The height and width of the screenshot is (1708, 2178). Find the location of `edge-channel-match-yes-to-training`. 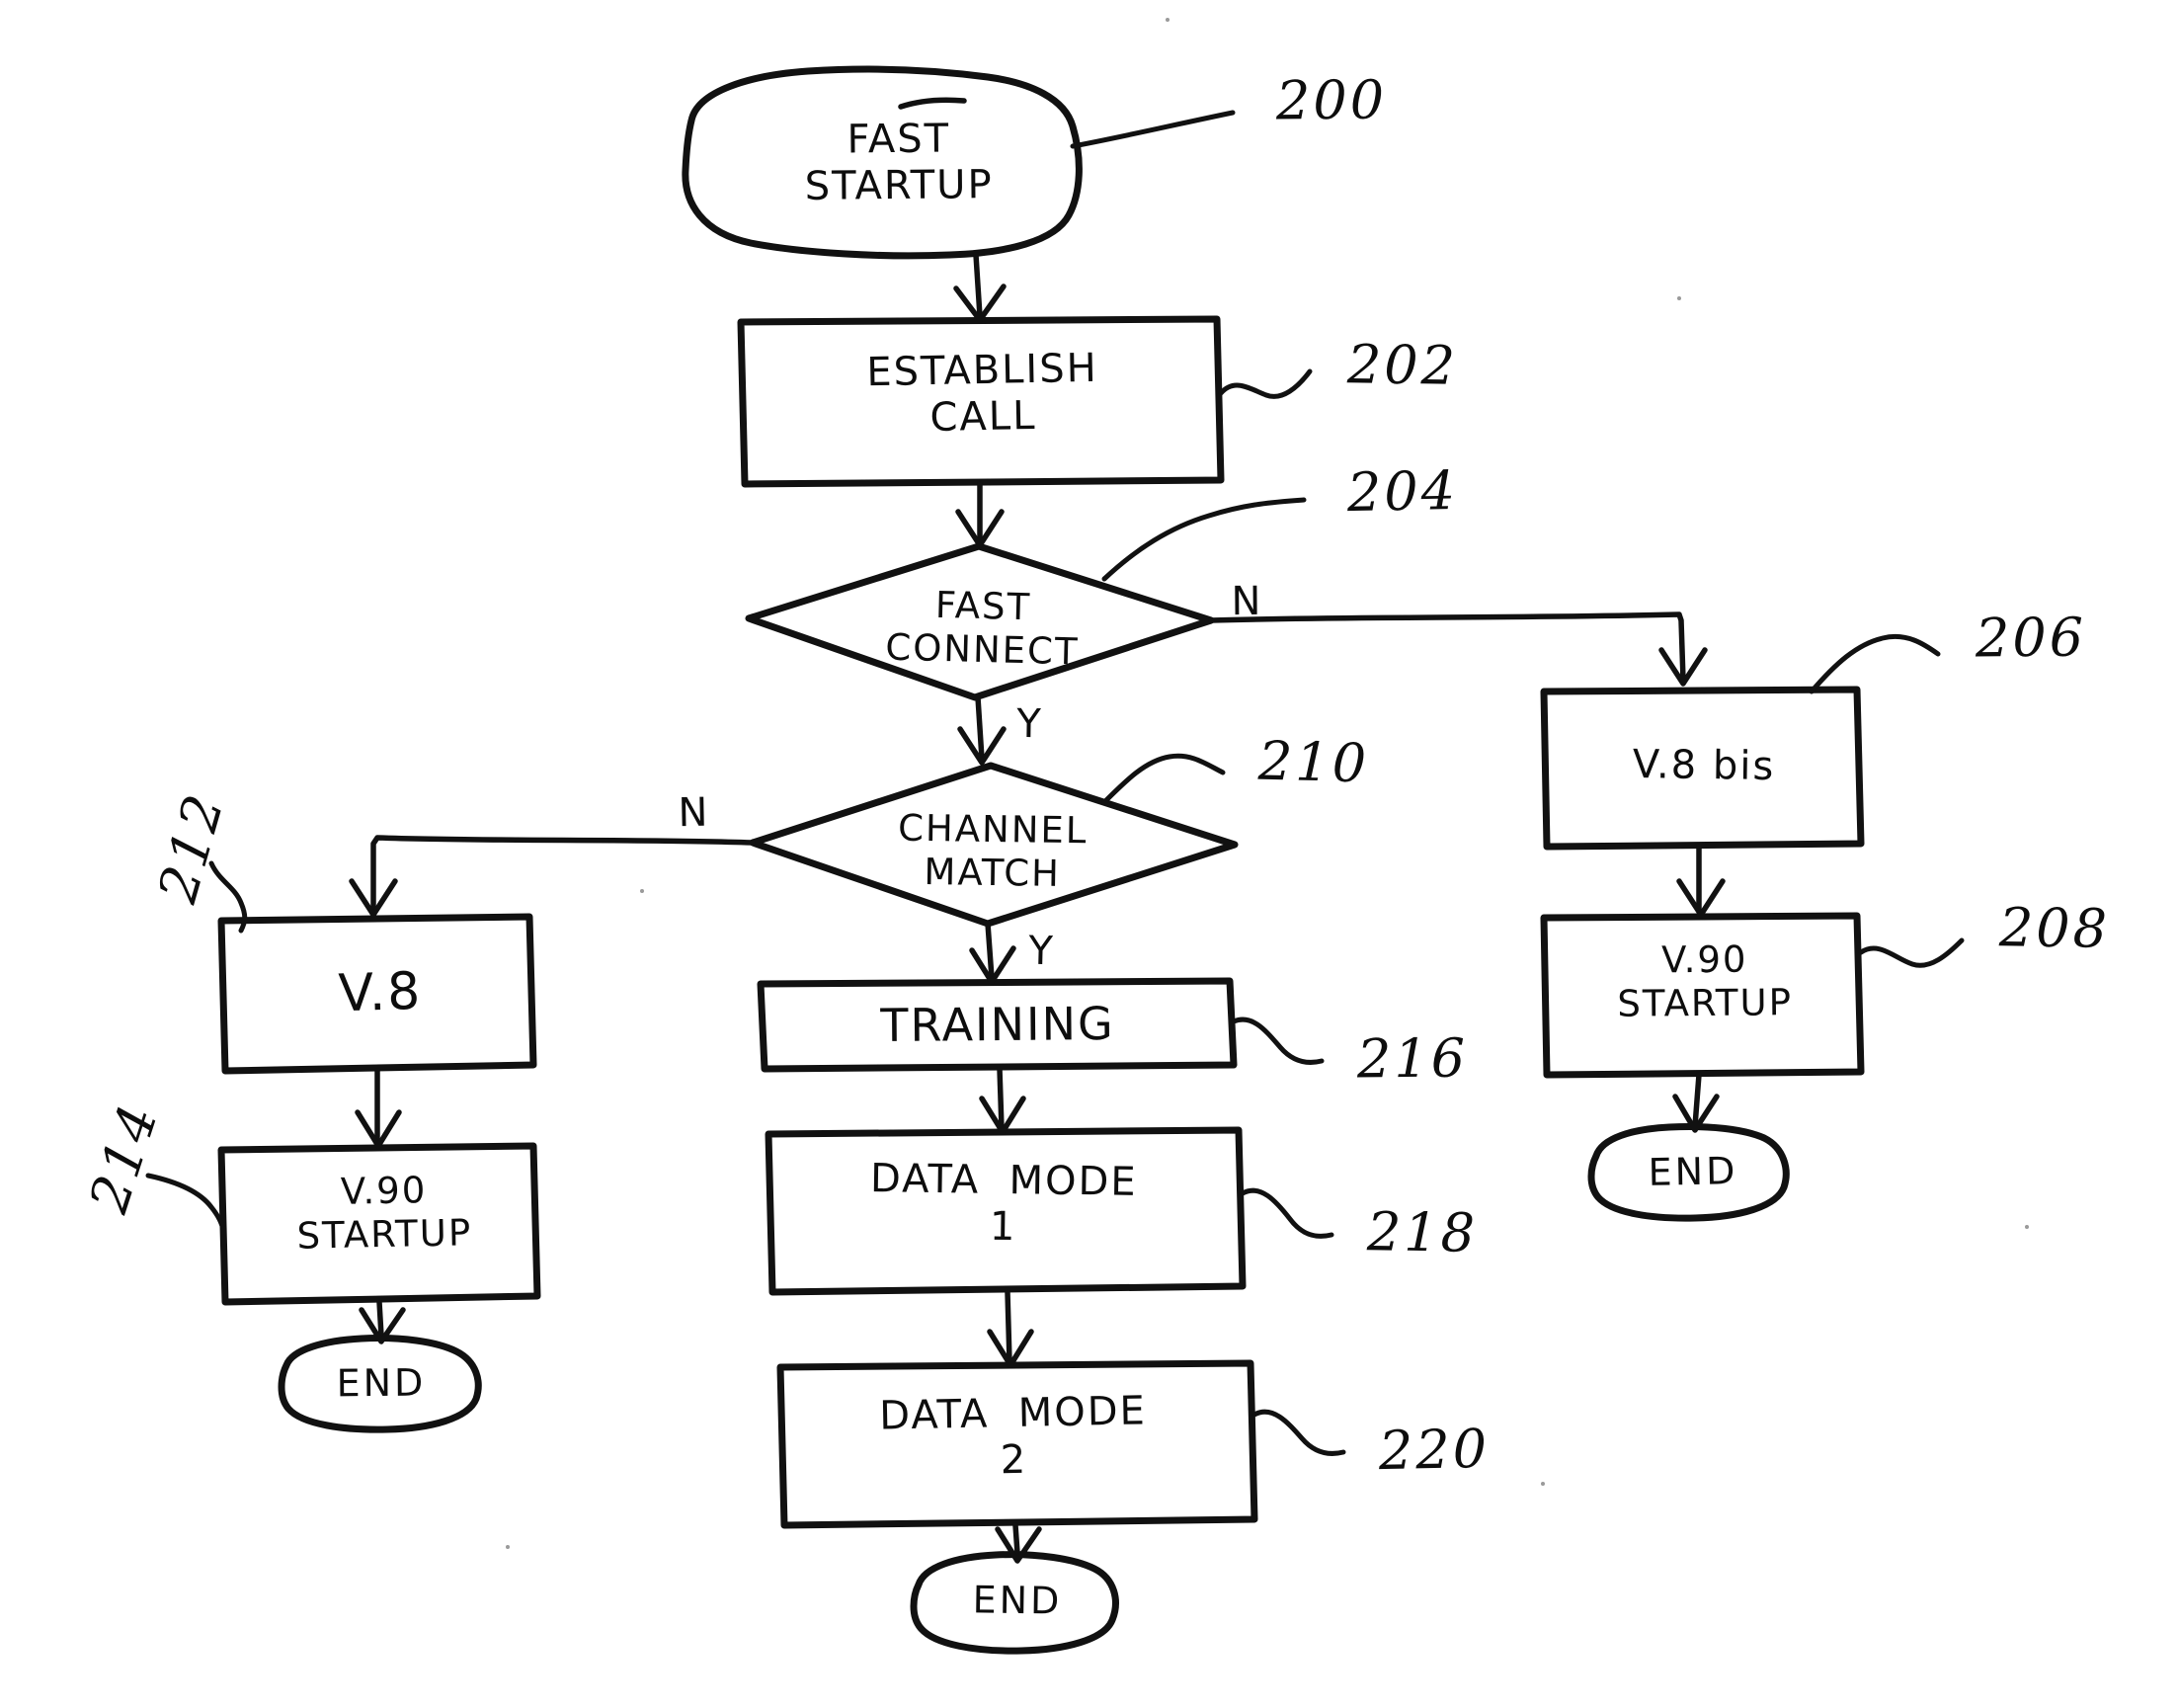

edge-channel-match-yes-to-training is located at coordinates (993, 953).